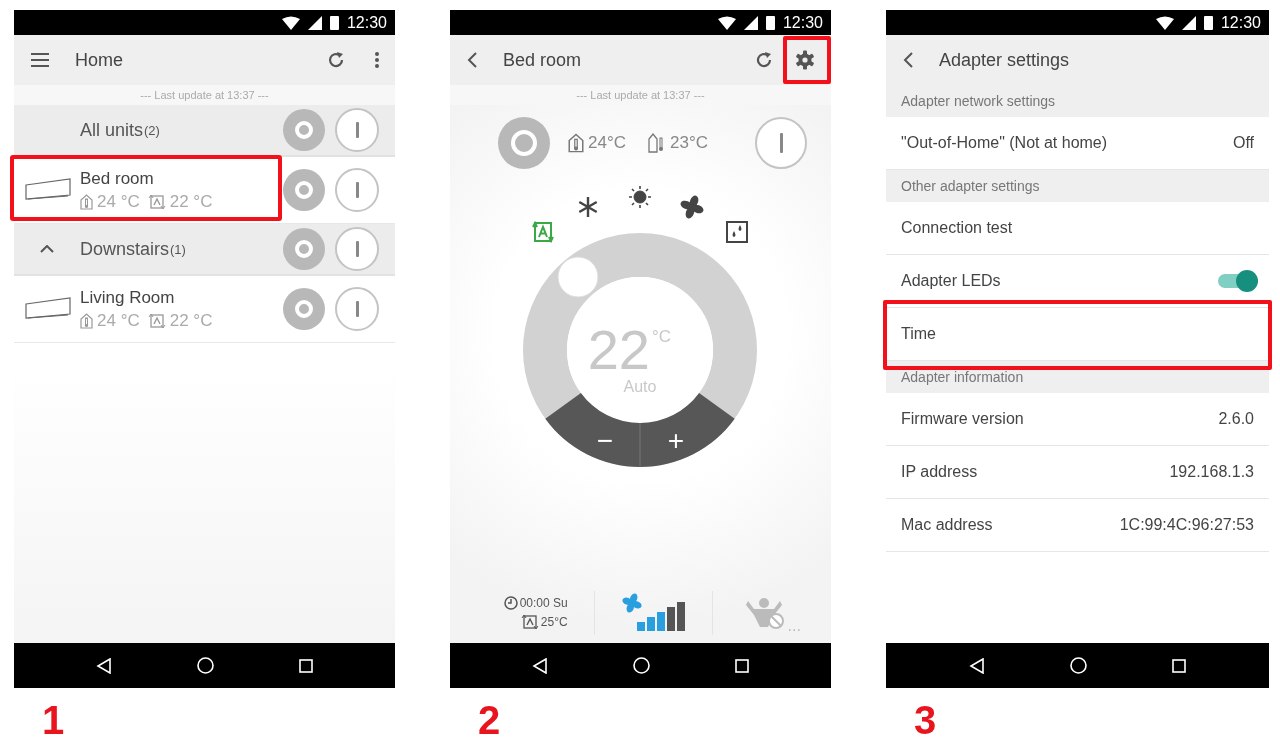 This screenshot has width=1280, height=750. Describe the element at coordinates (40, 60) in the screenshot. I see `menu-icon` at that location.